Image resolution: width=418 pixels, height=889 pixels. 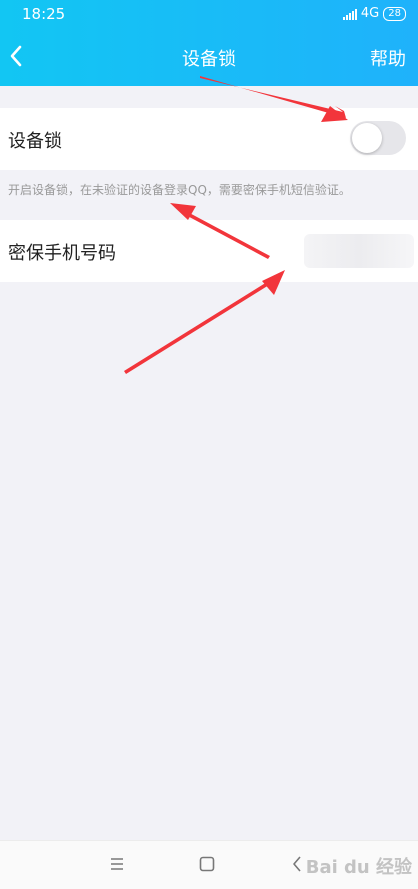 I want to click on phone-value-redacted, so click(x=359, y=251).